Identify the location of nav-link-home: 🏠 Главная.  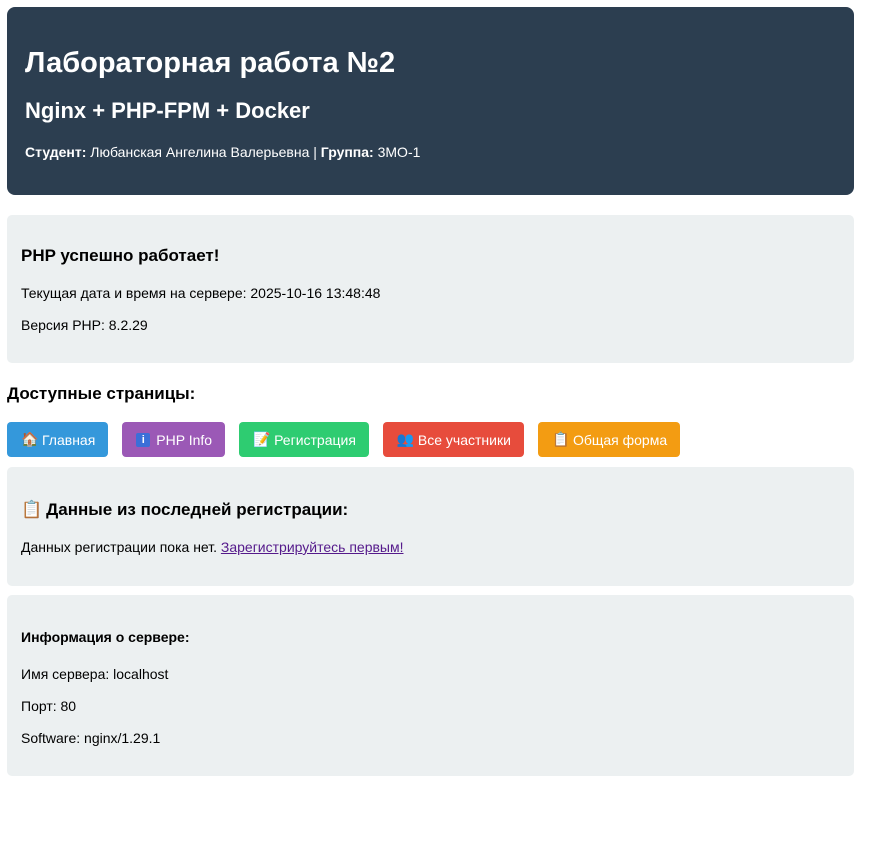
(58, 439).